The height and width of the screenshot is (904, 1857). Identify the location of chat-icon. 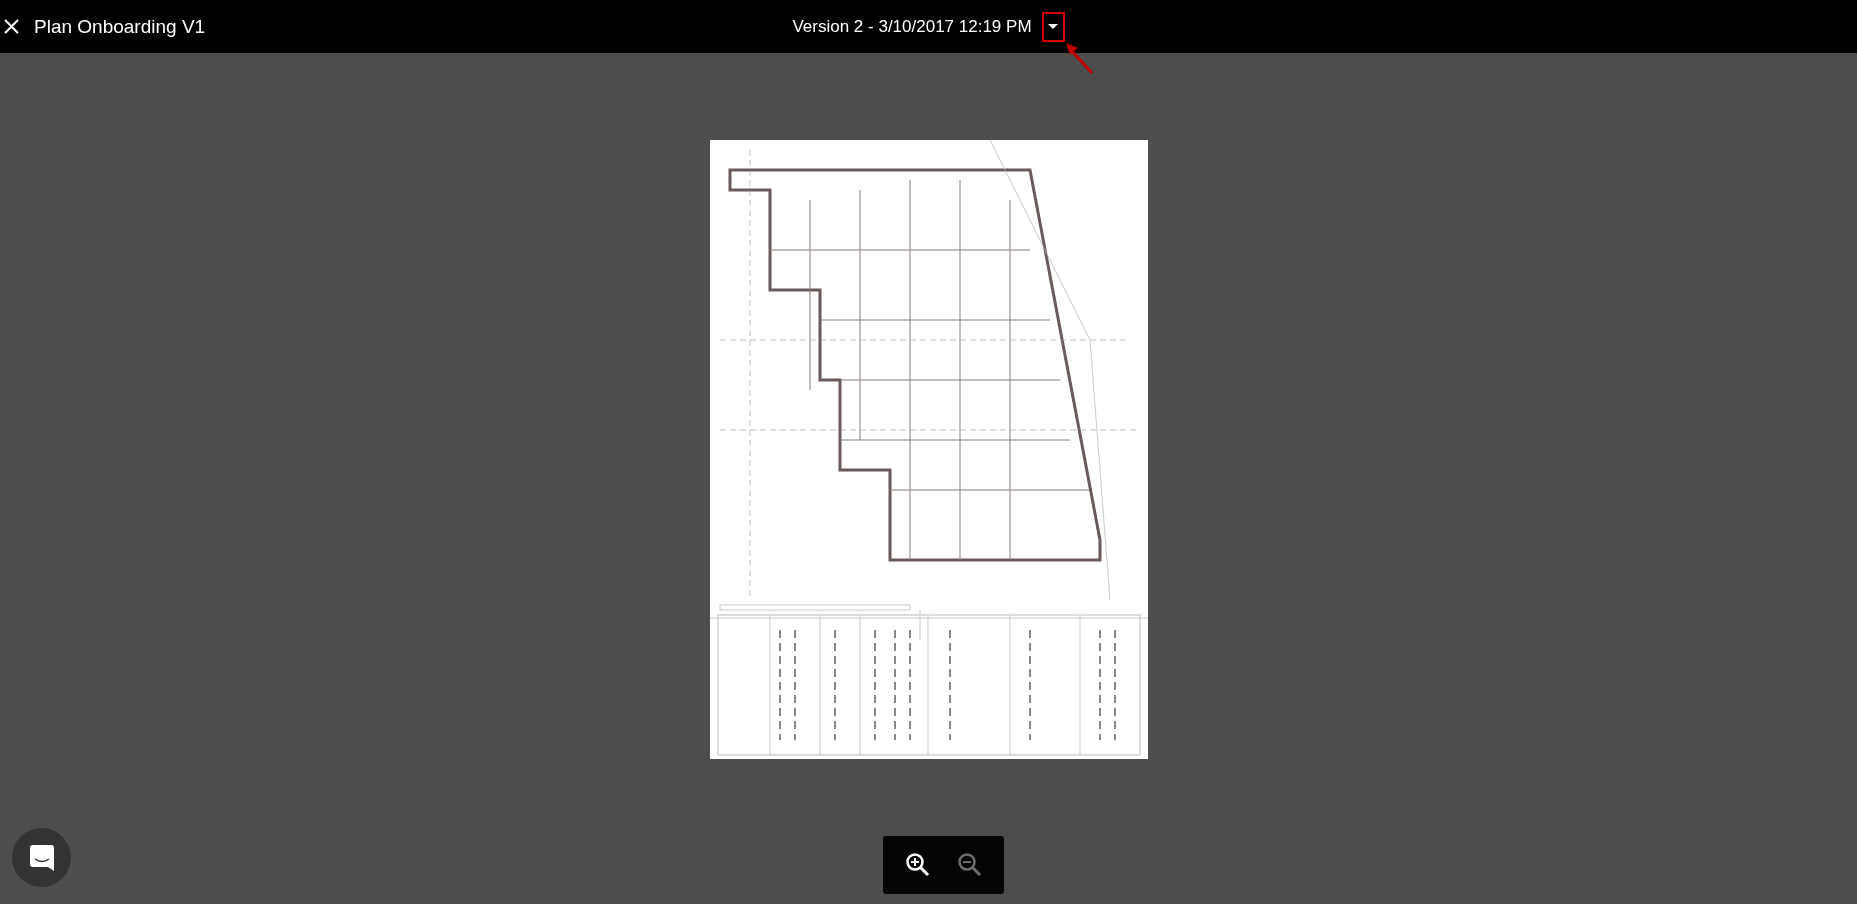
(41, 857).